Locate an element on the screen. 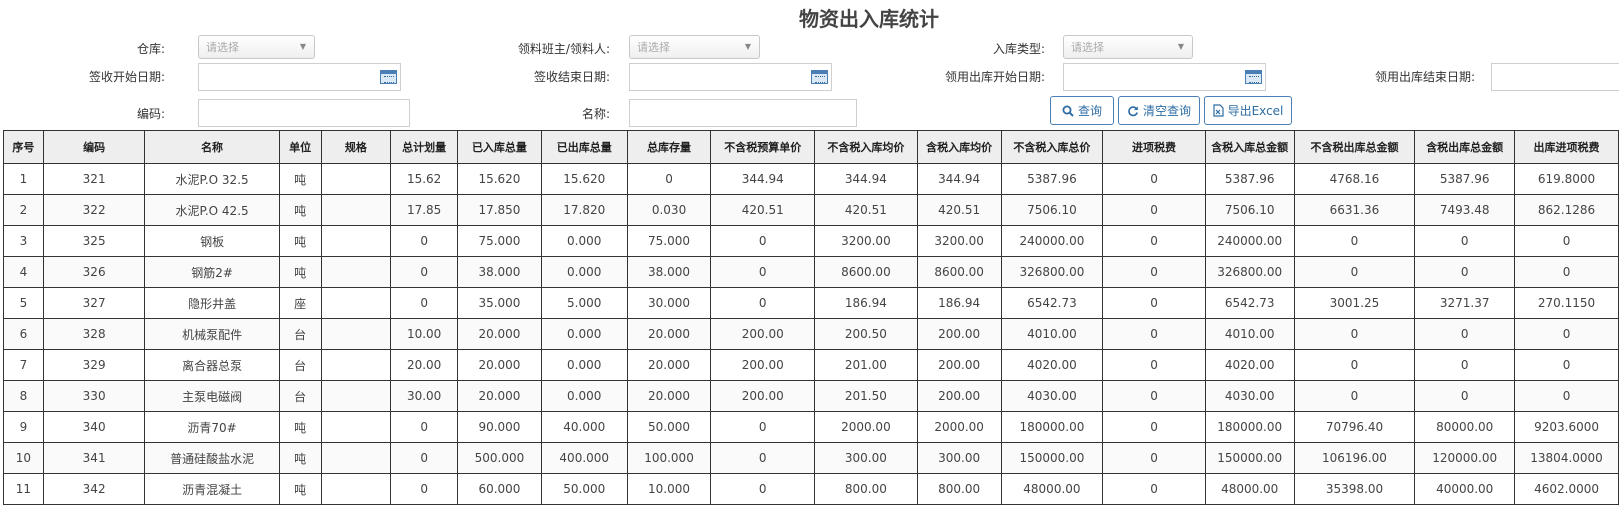 Image resolution: width=1619 pixels, height=522 pixels. table-cell: 水泥P.O 32.5 is located at coordinates (212, 179).